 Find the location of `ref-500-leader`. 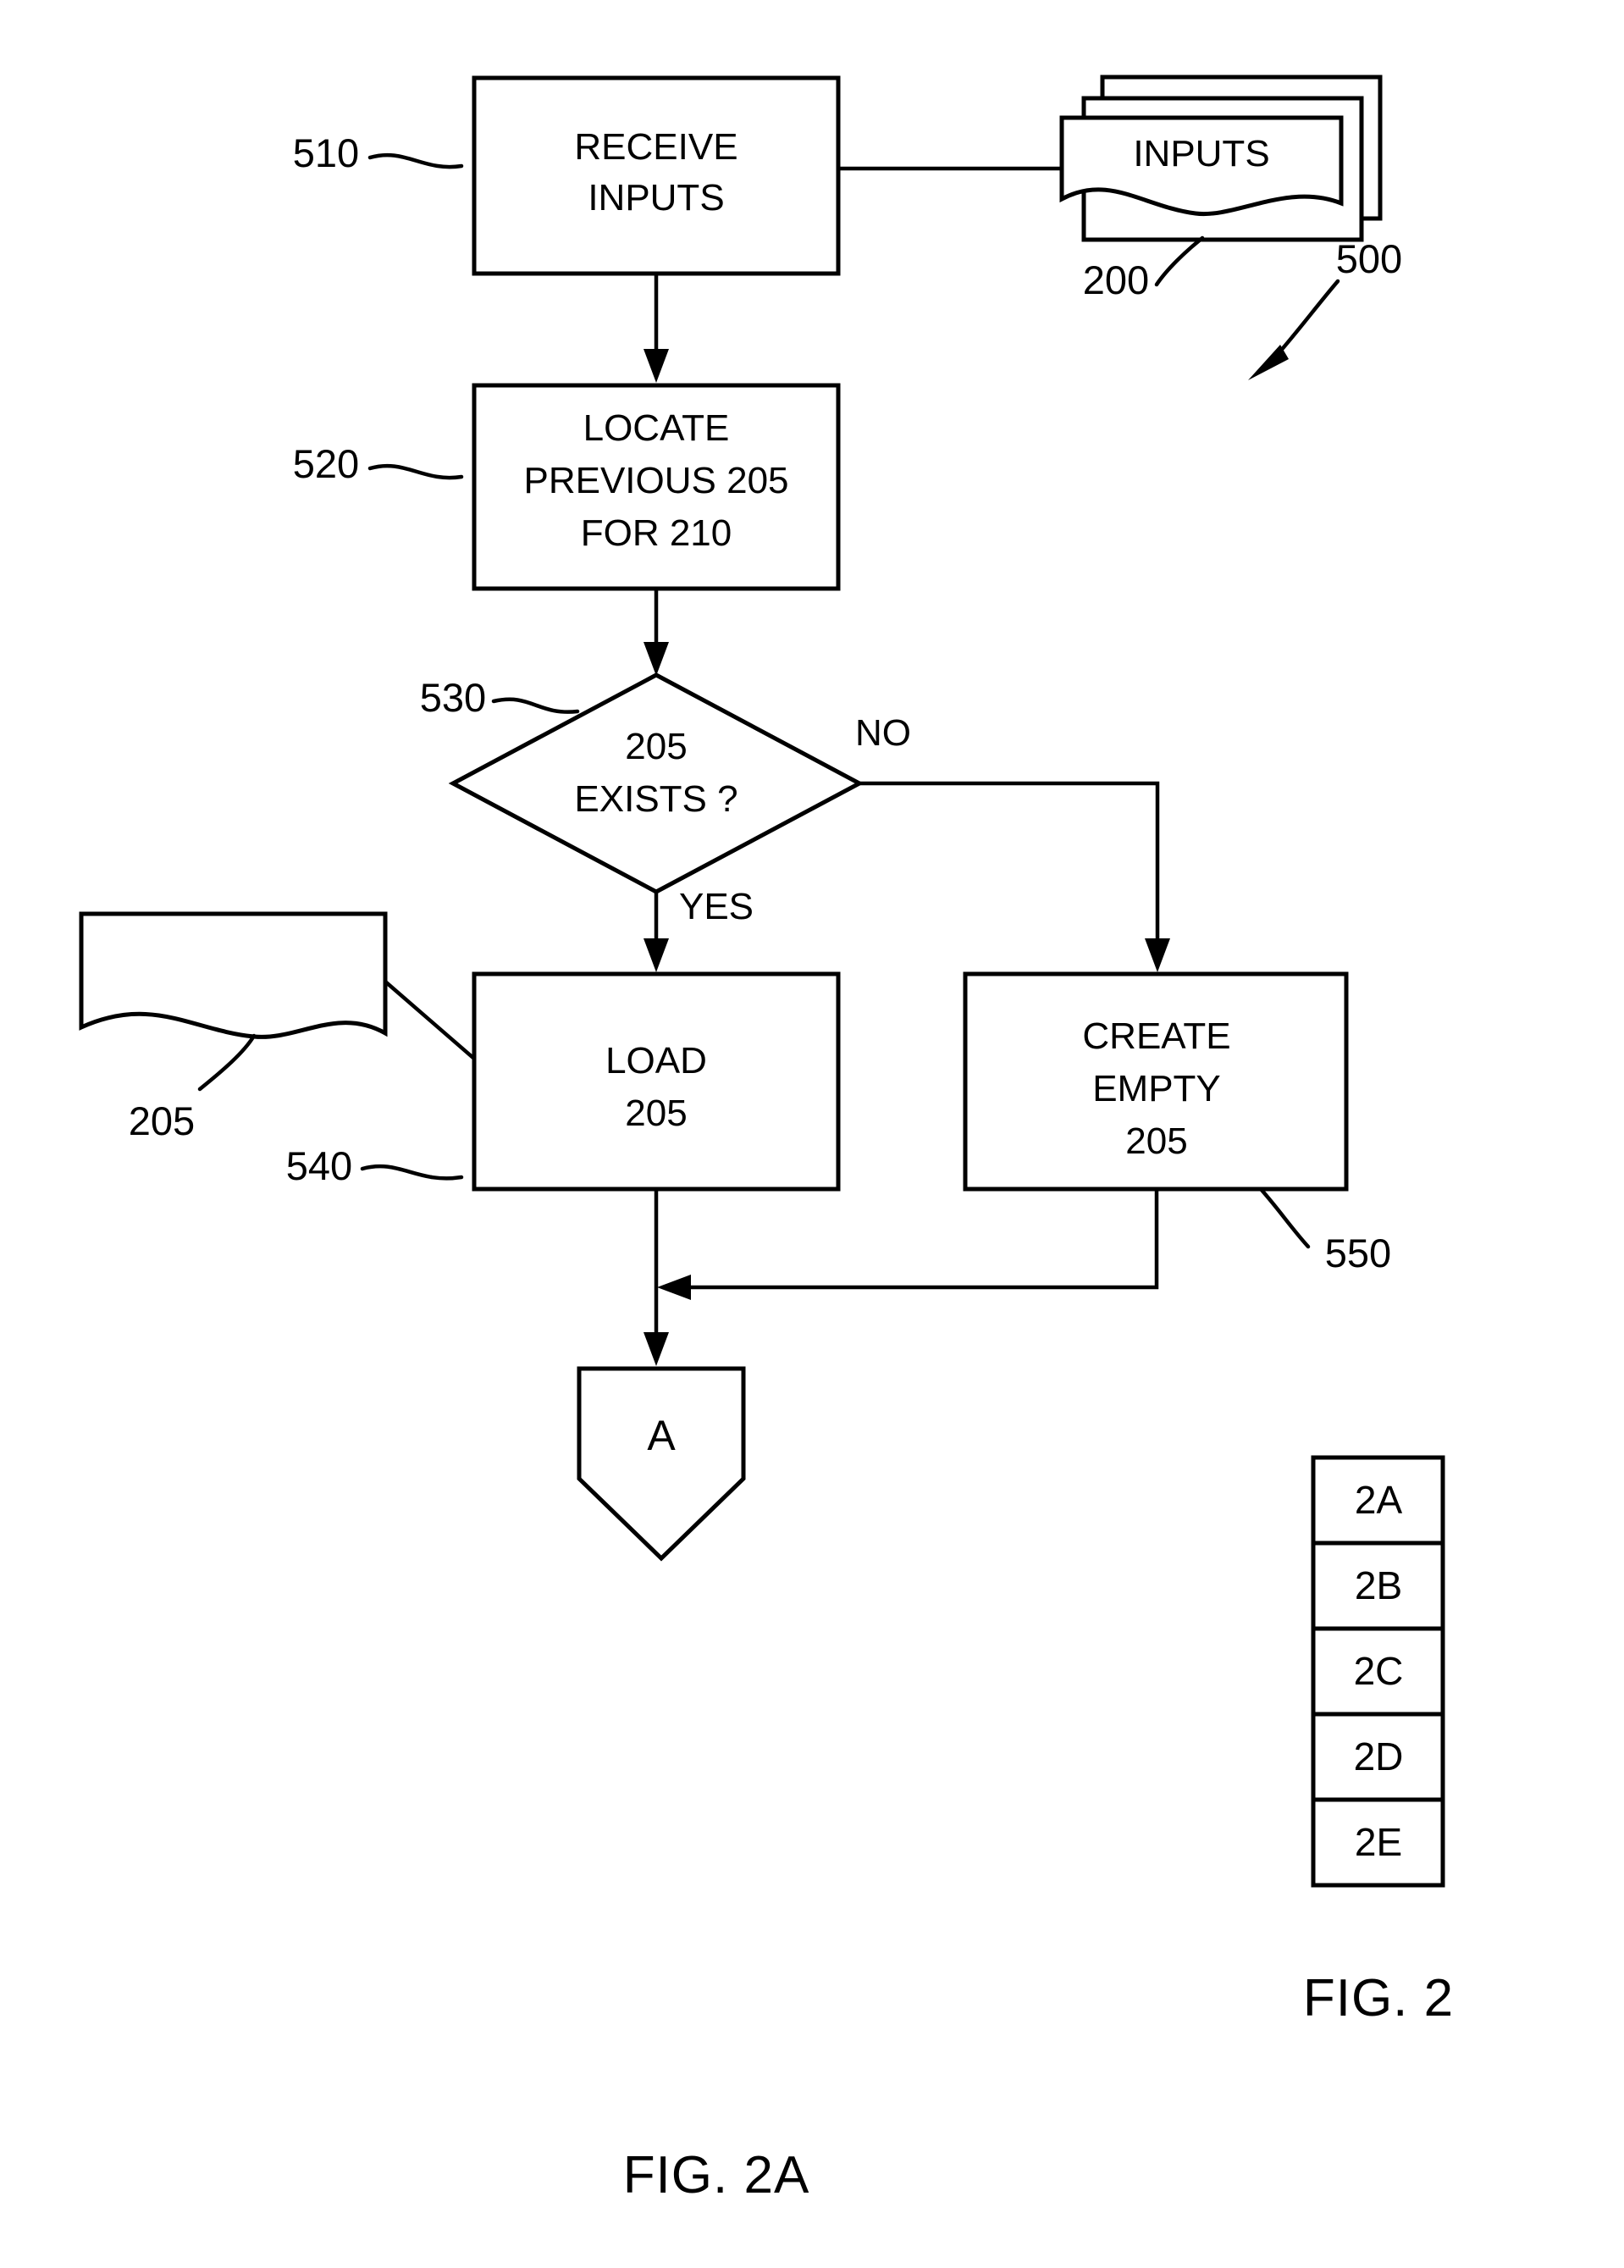

ref-500-leader is located at coordinates (1306, 320).